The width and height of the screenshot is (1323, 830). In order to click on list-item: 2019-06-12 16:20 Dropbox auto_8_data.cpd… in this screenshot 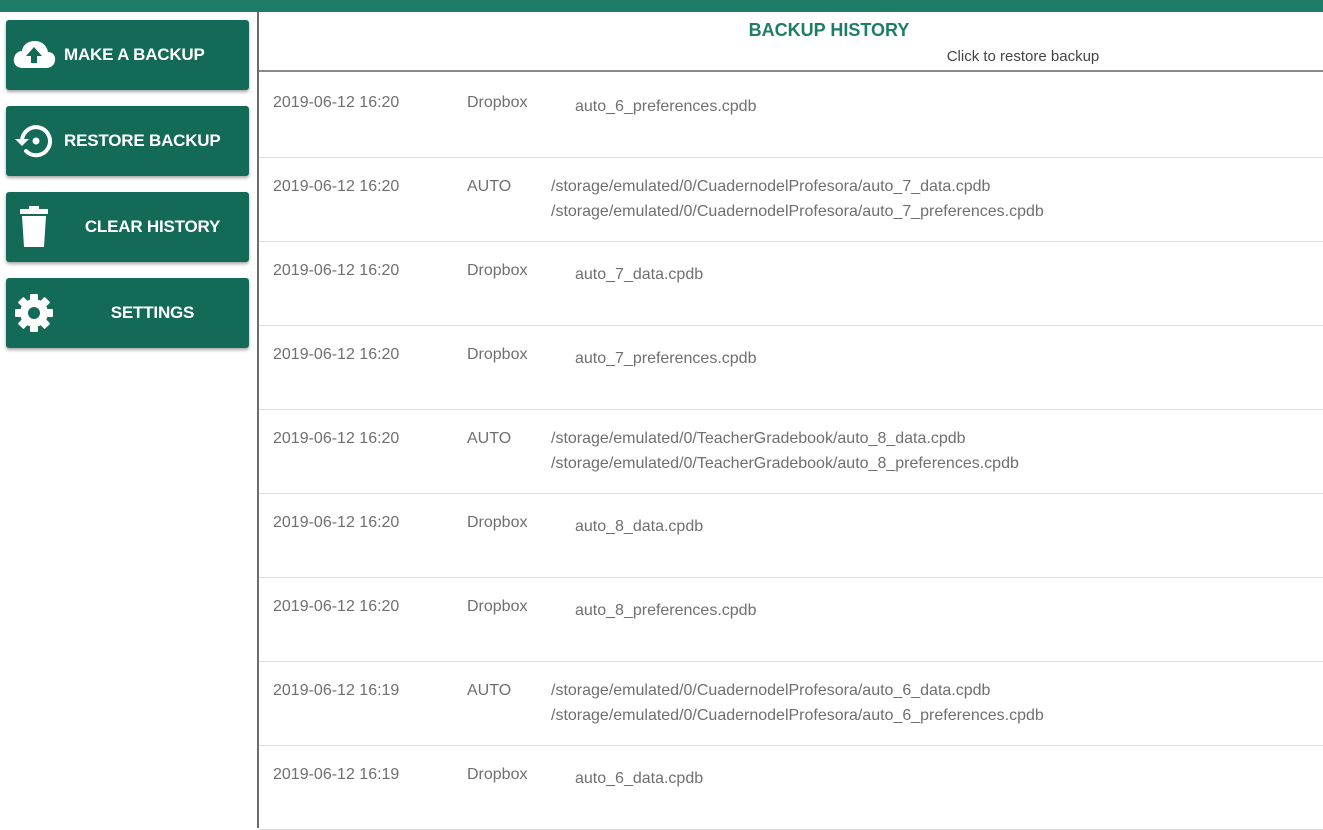, I will do `click(791, 536)`.